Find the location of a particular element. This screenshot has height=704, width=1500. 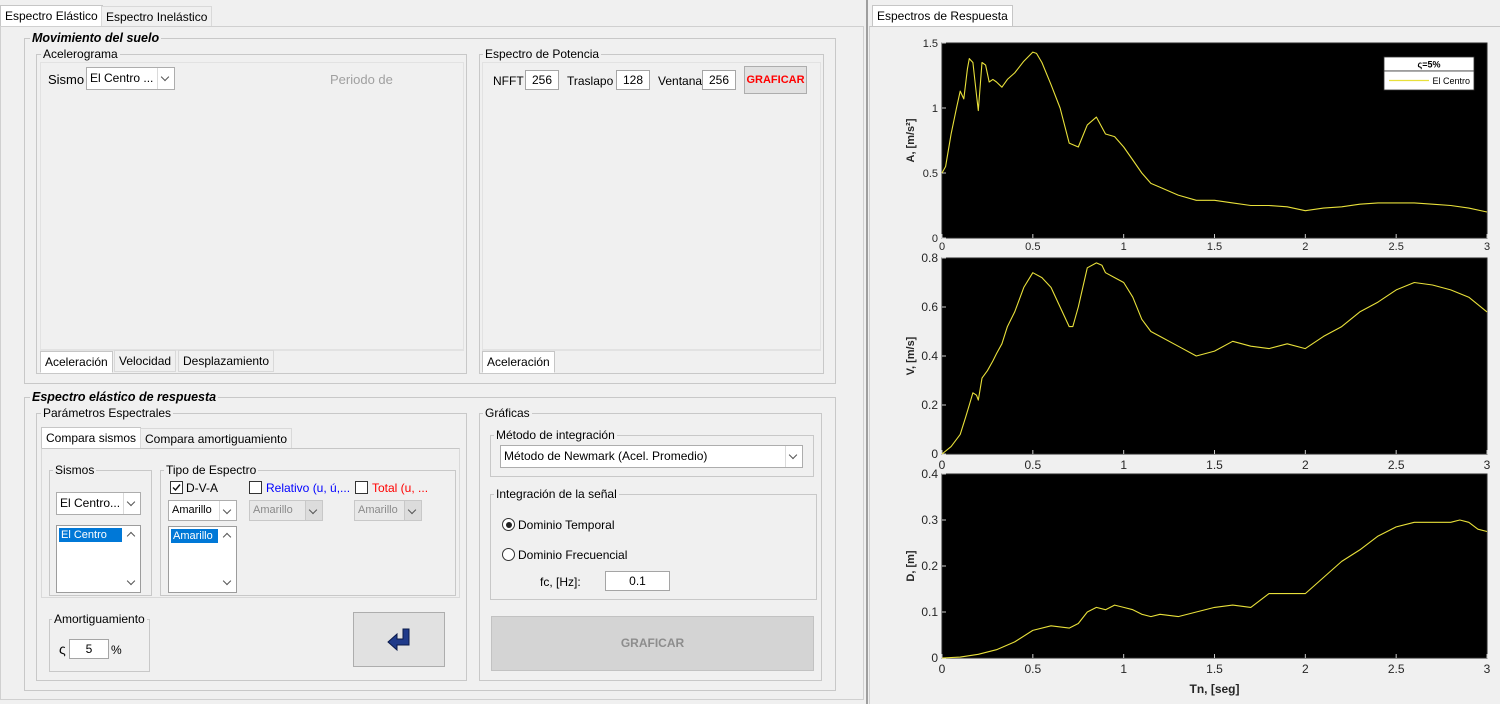

enter-button is located at coordinates (399, 639).